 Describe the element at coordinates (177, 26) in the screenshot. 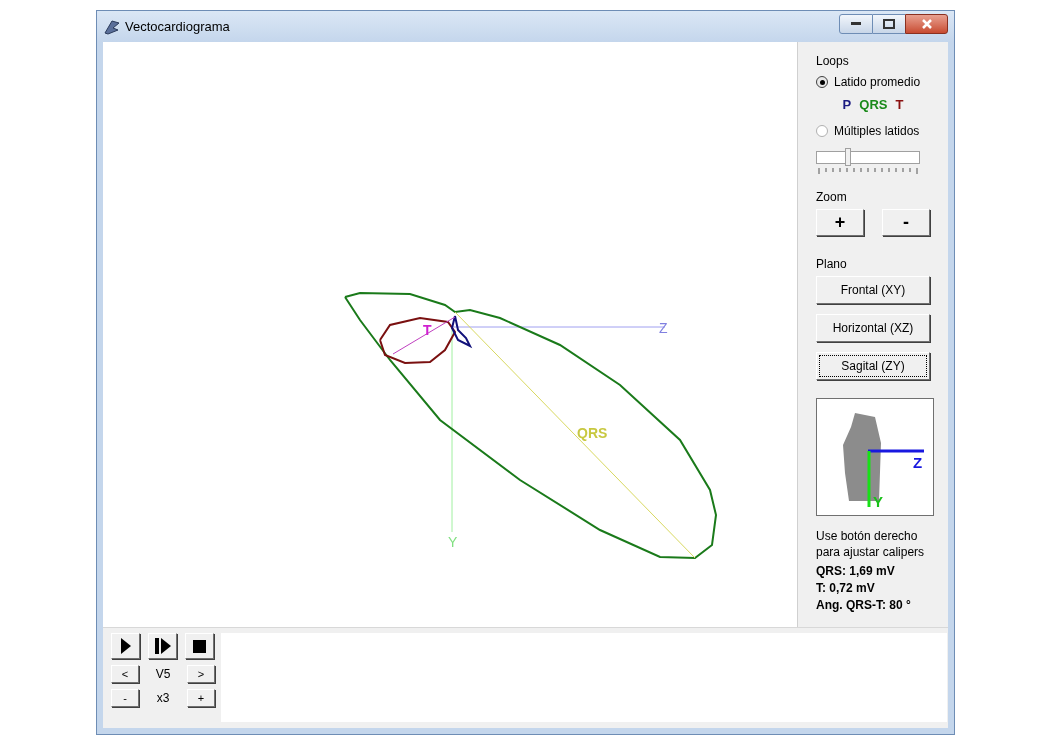

I see `window-title: Vectocardiograma` at that location.